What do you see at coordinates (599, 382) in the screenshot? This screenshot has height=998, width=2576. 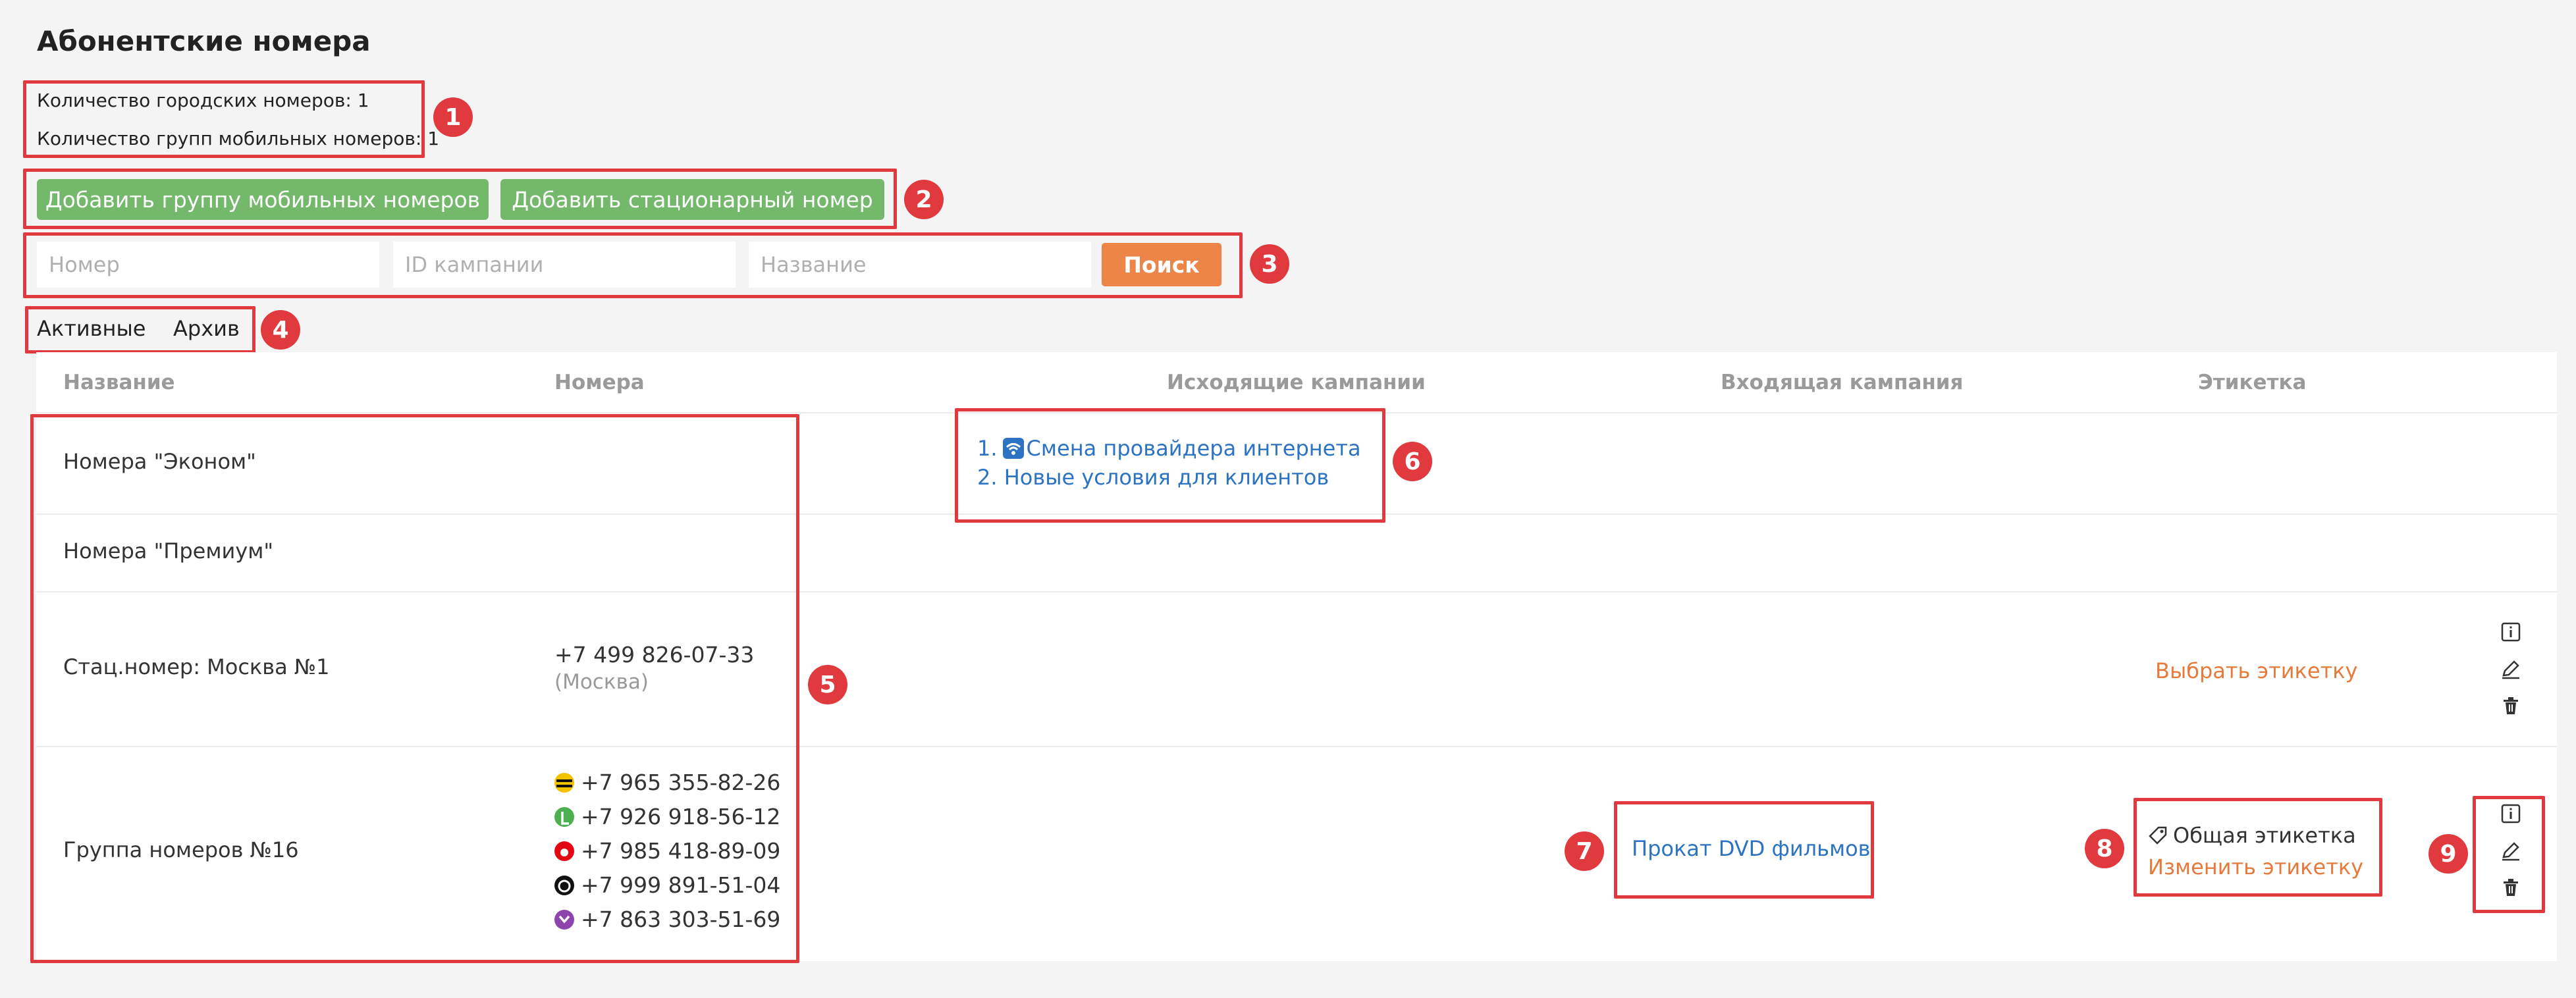 I see `column-header-numbers: Номера` at bounding box center [599, 382].